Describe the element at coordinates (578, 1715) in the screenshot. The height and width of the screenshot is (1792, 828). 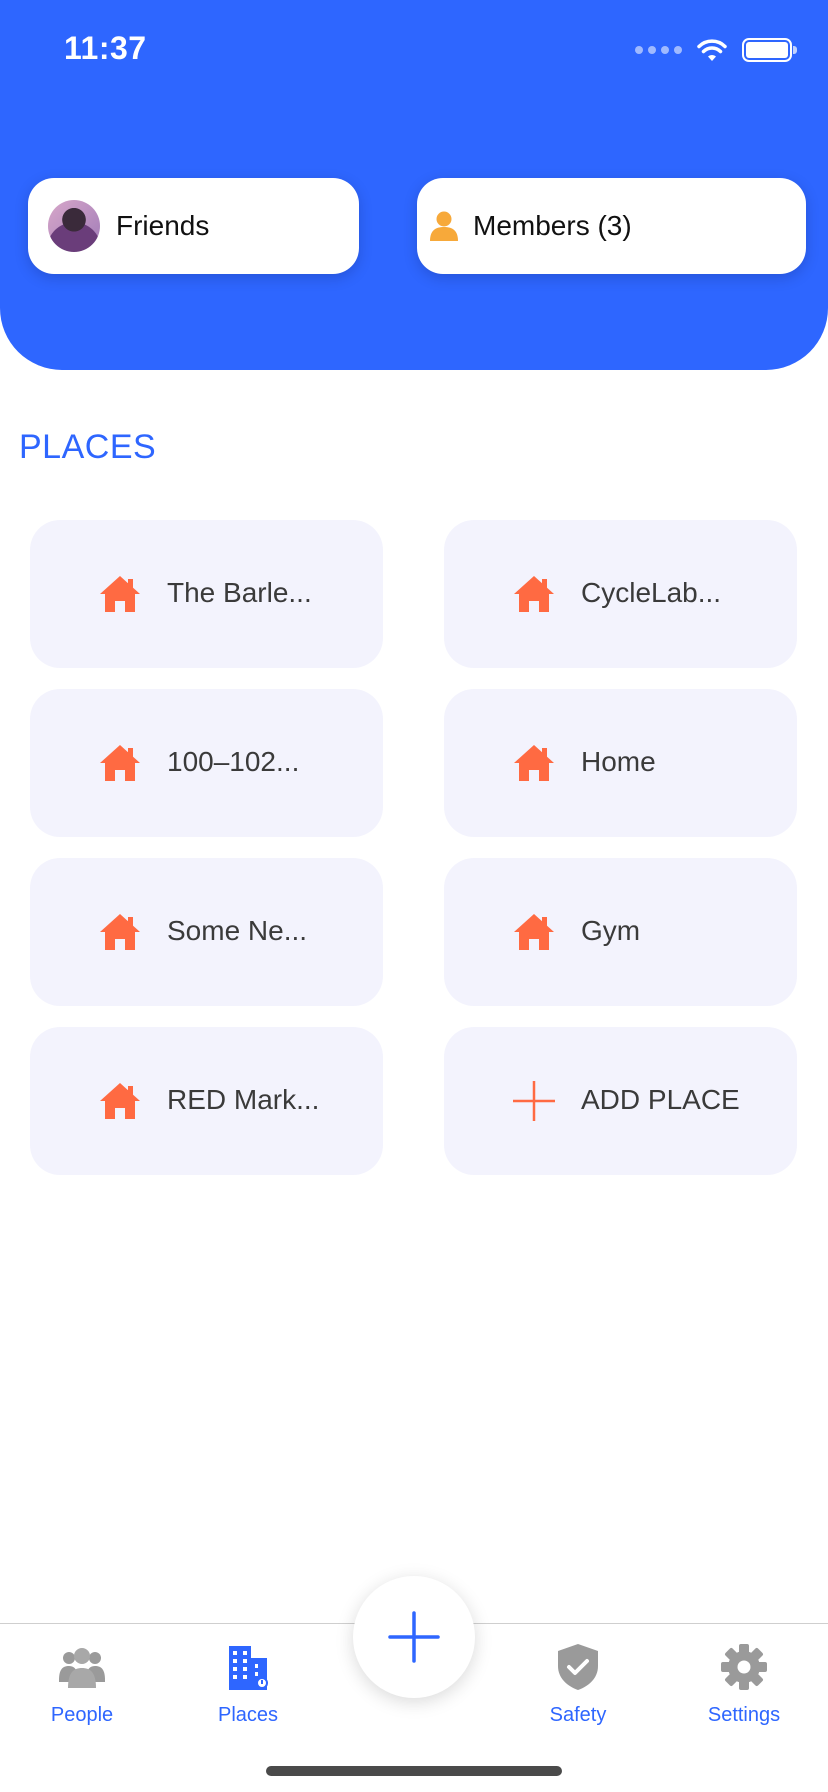
I see `tab-label: Safety` at that location.